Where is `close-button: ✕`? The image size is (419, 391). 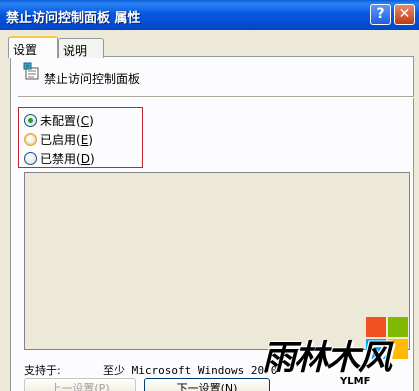
close-button: ✕ is located at coordinates (404, 14).